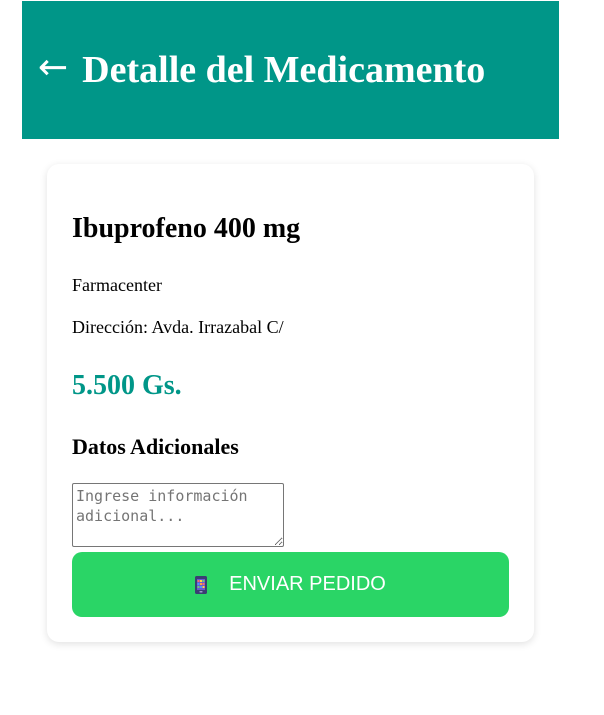 This screenshot has height=715, width=604. Describe the element at coordinates (178, 327) in the screenshot. I see `pharmacy-address: Dirección: Avda. Irrazabal C/` at that location.